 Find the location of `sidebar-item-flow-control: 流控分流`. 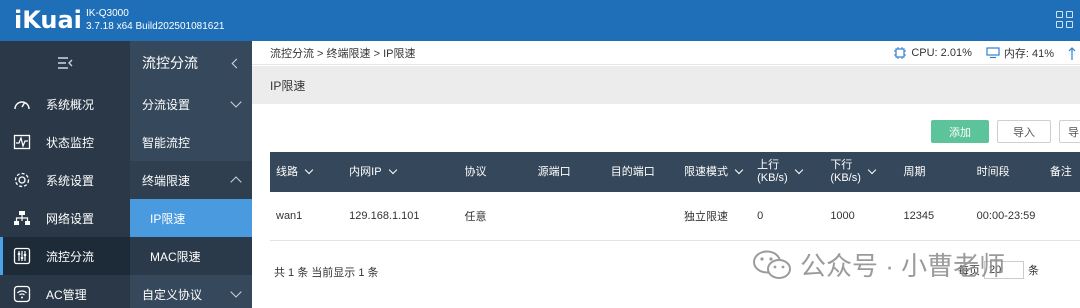

sidebar-item-flow-control: 流控分流 is located at coordinates (65, 256).